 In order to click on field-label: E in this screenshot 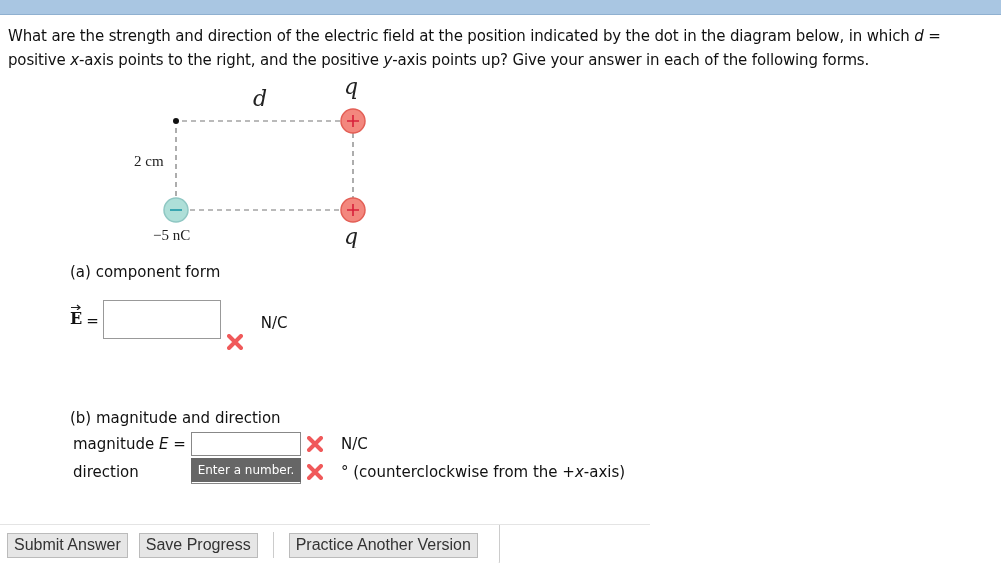, I will do `click(76, 319)`.